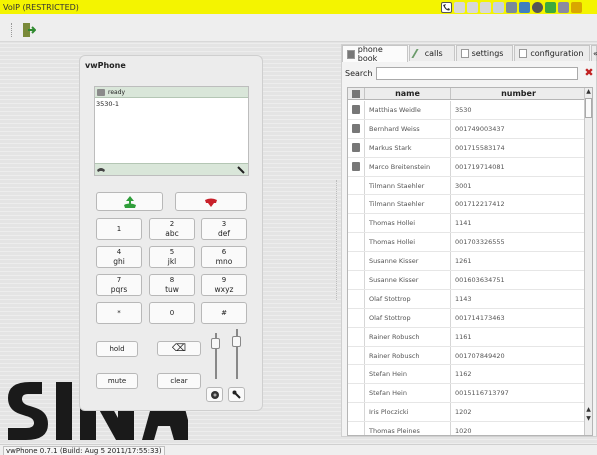 This screenshot has width=597, height=455. I want to click on monitor-icon, so click(511, 7).